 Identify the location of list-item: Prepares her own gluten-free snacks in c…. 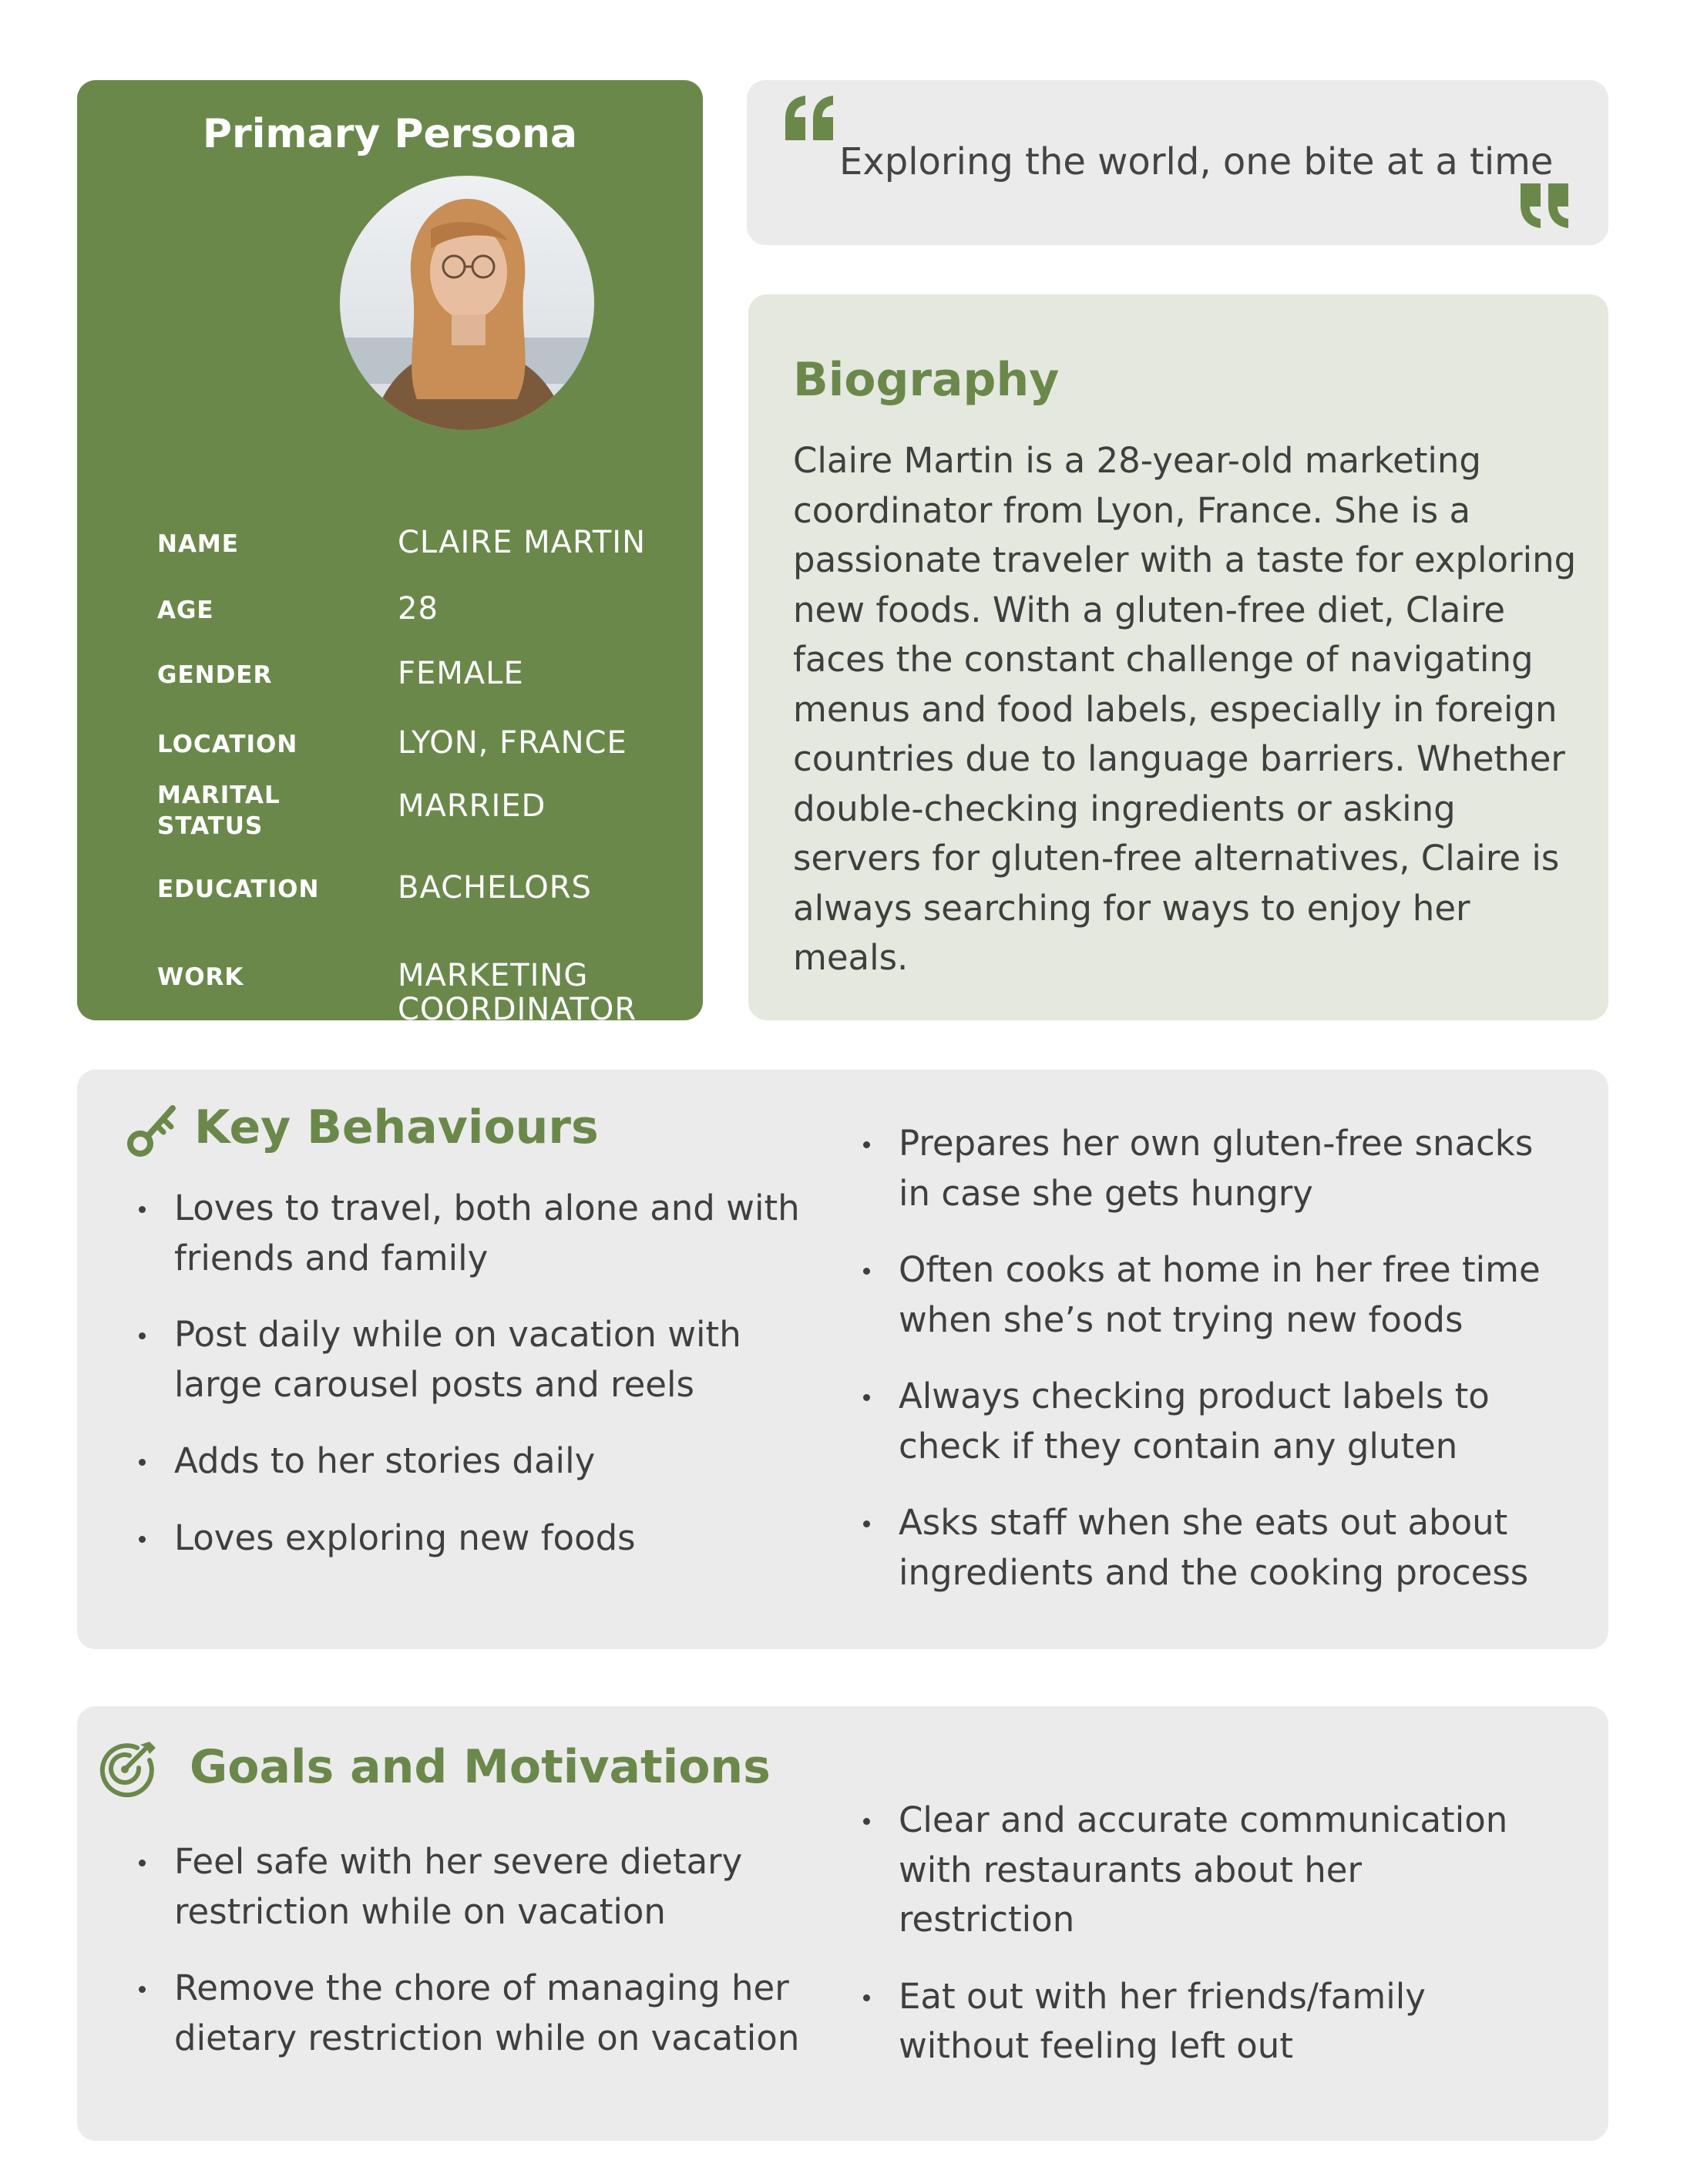
(1210, 1168).